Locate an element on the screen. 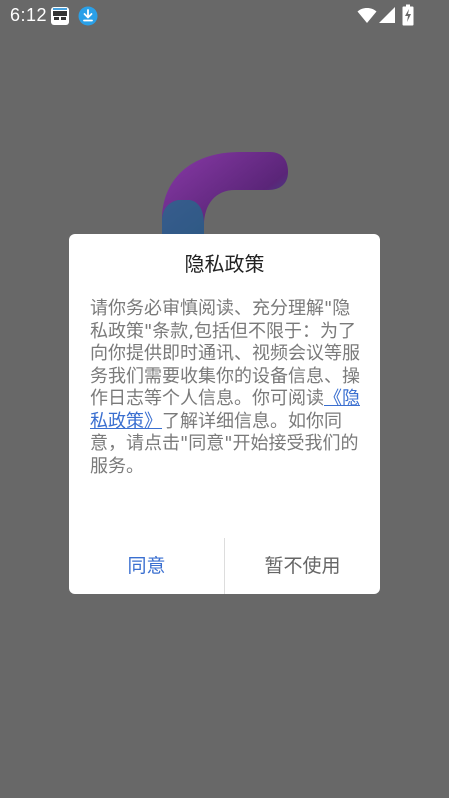  app-notification-icon is located at coordinates (60, 16).